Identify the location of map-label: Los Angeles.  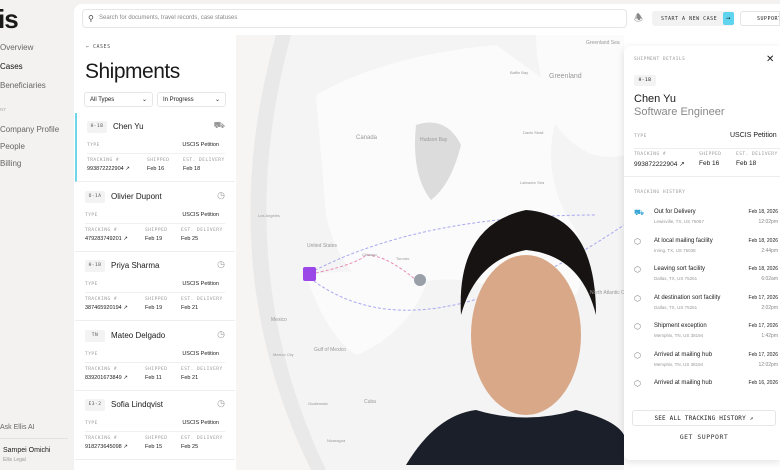
(269, 215).